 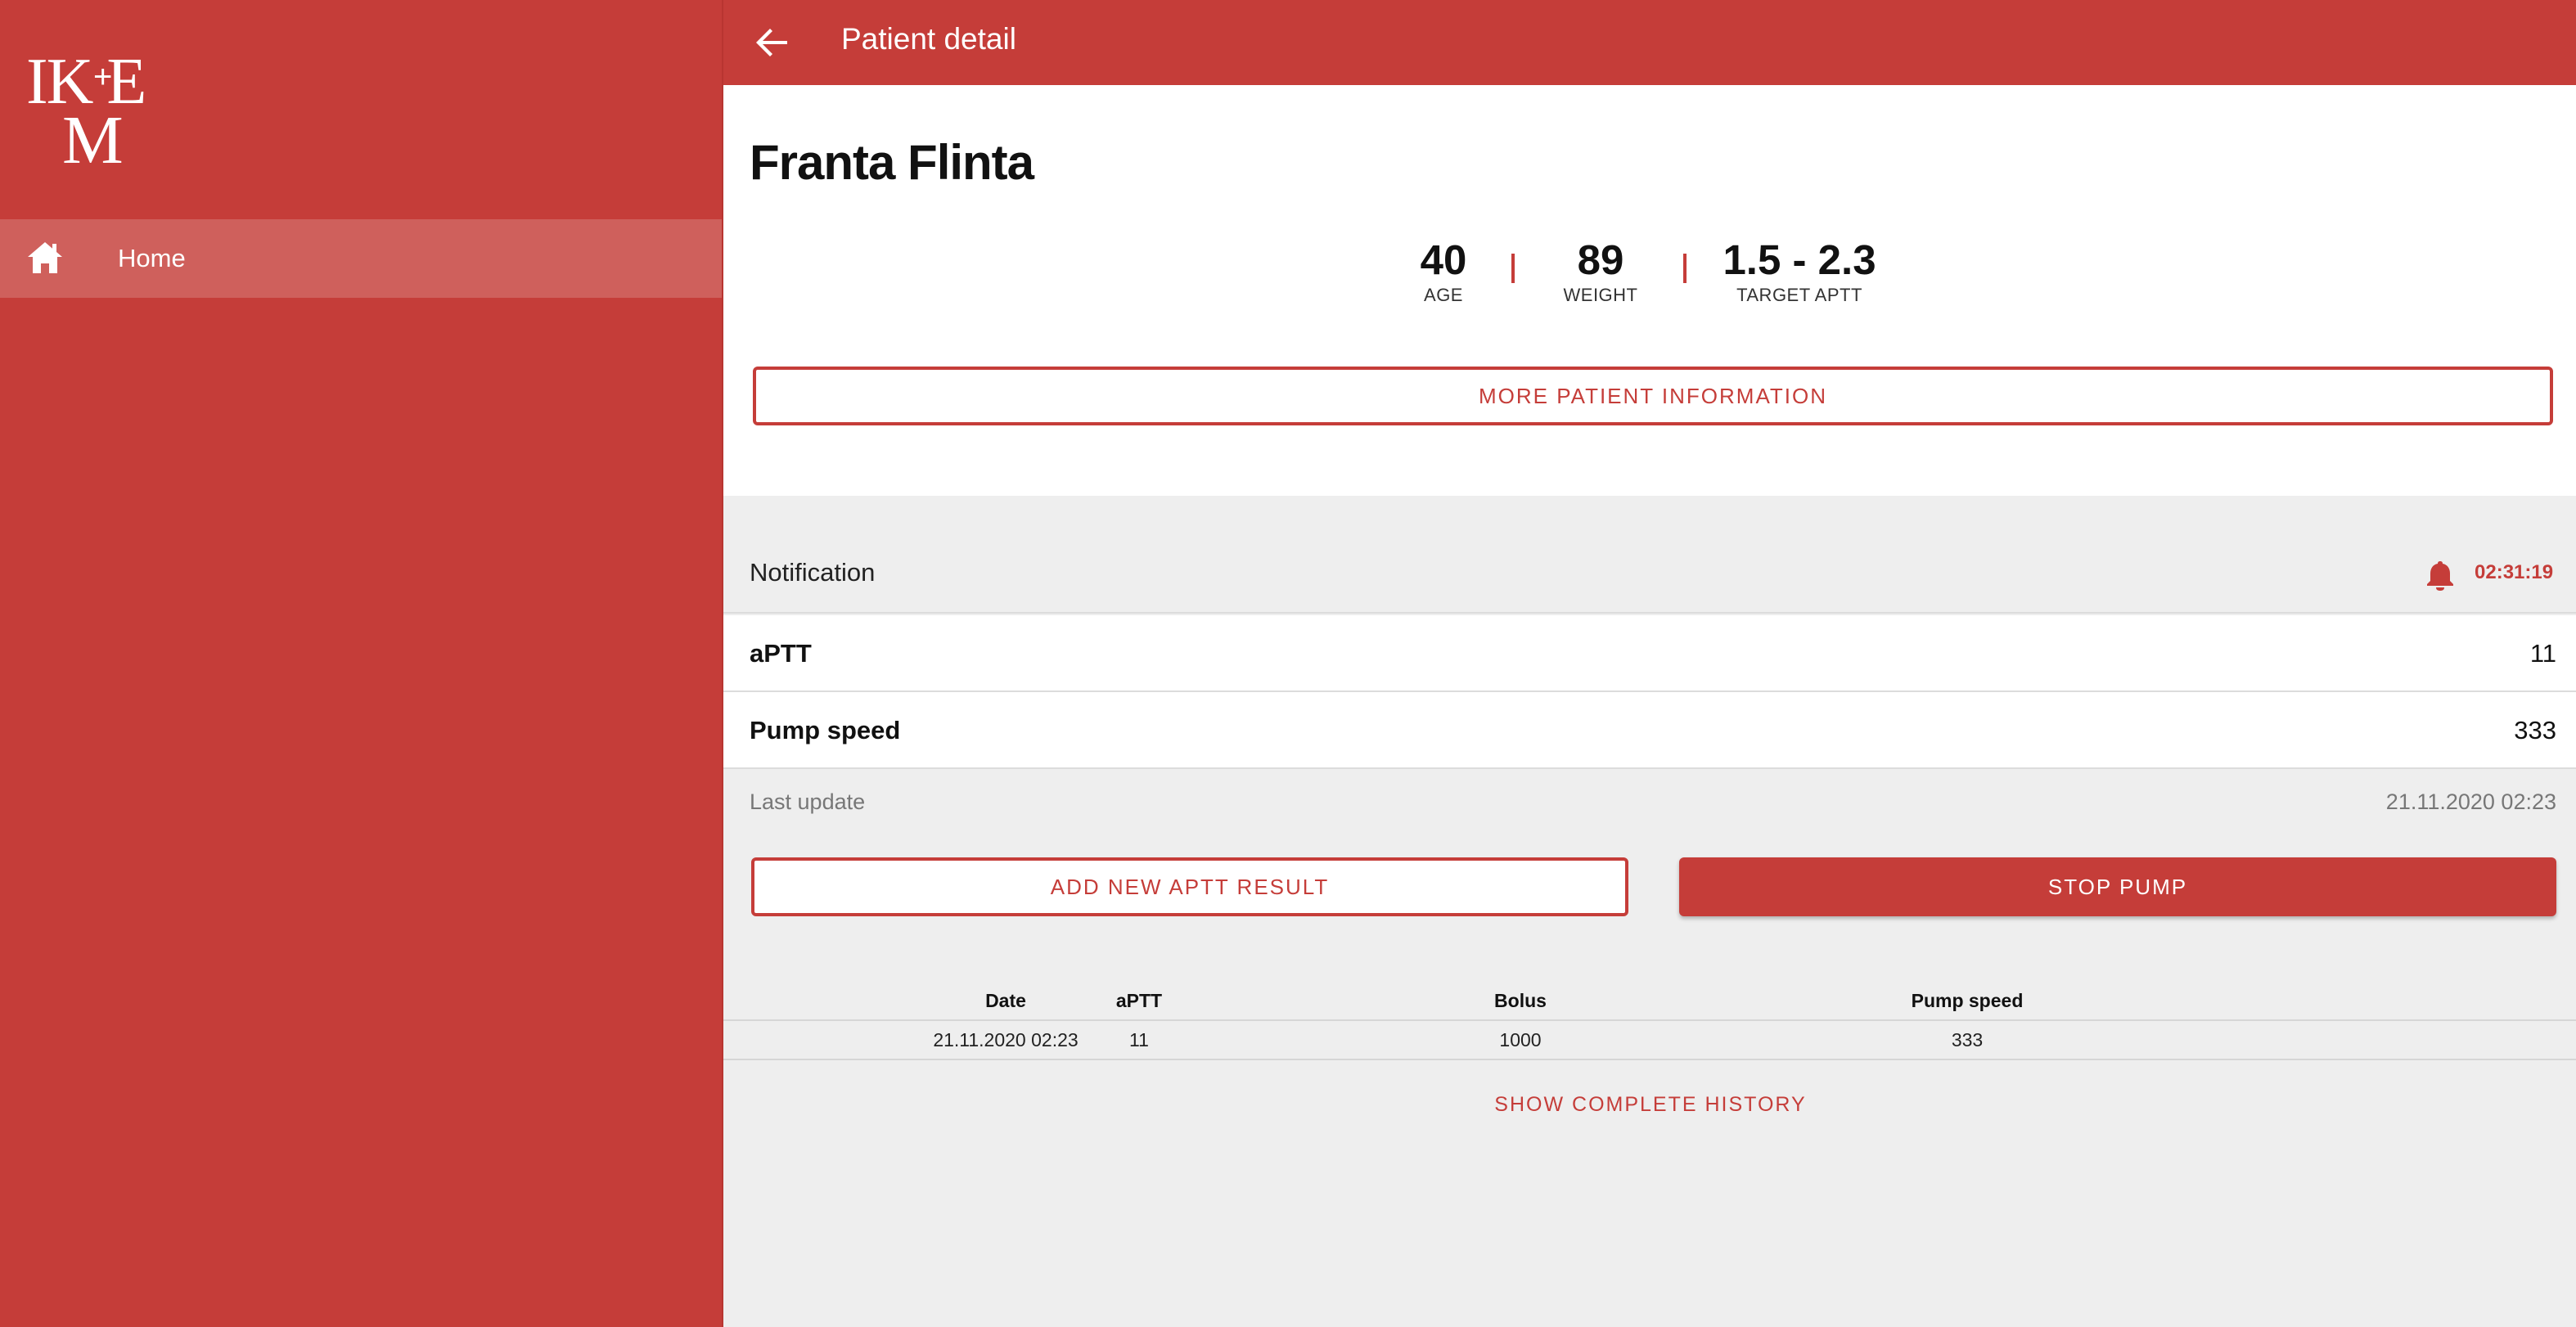 What do you see at coordinates (825, 730) in the screenshot?
I see `pump-speed-label: Pump speed` at bounding box center [825, 730].